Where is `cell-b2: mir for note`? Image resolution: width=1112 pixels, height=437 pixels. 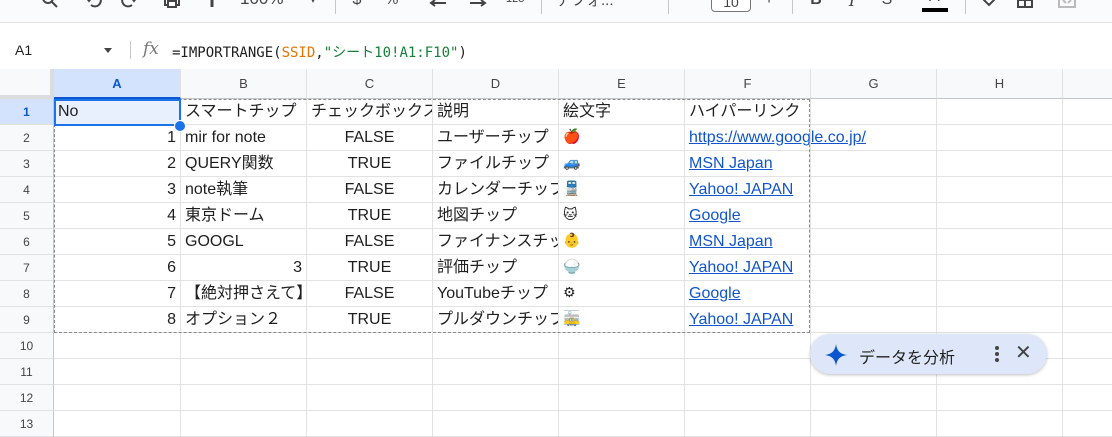
cell-b2: mir for note is located at coordinates (244, 138).